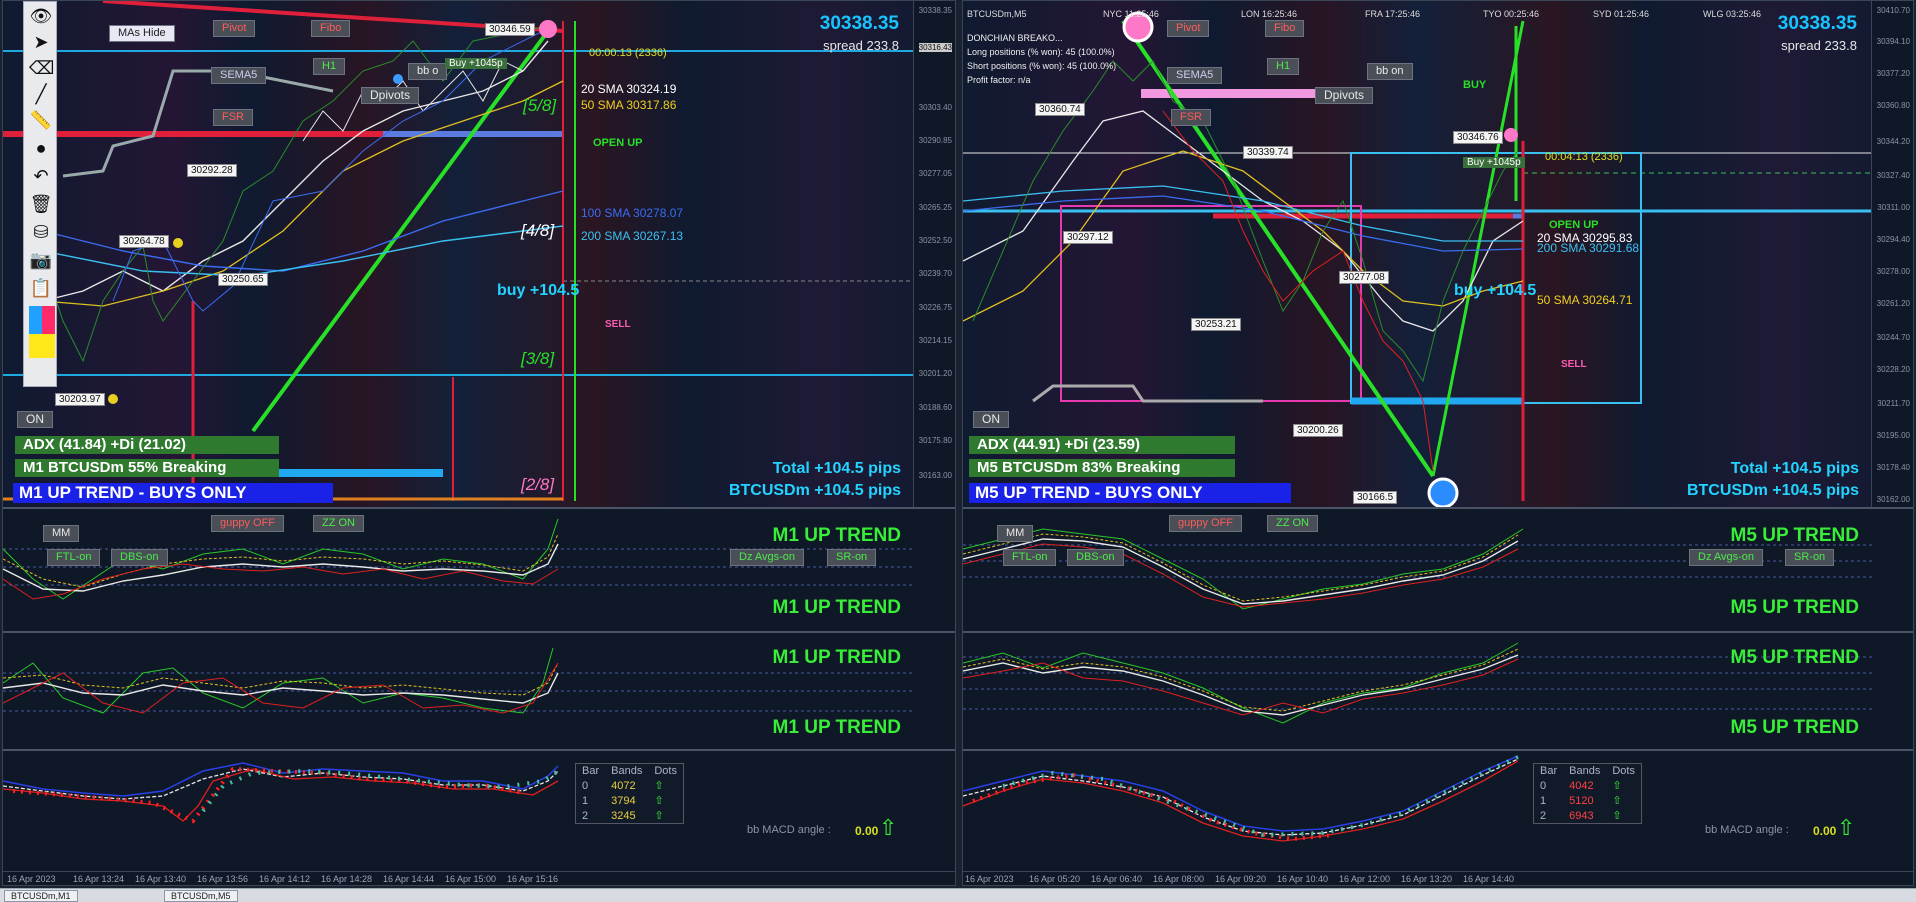 Image resolution: width=1916 pixels, height=902 pixels. I want to click on axis-tick: 30228.20, so click(1893, 369).